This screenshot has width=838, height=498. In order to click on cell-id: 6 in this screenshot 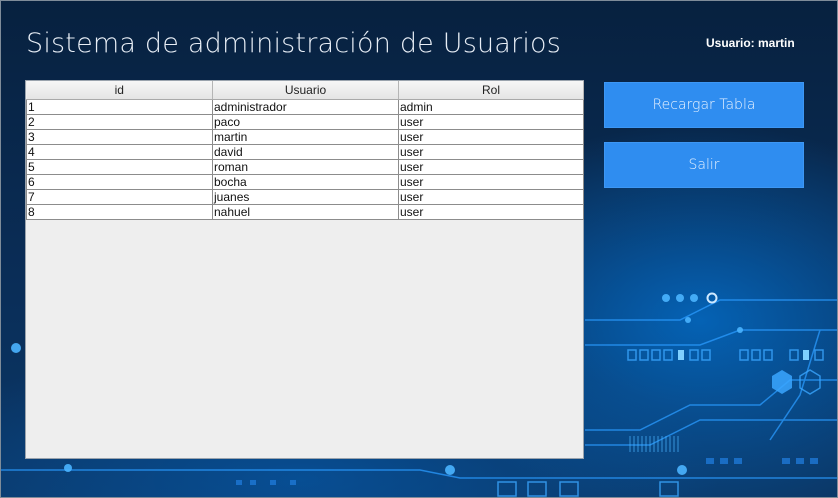, I will do `click(119, 182)`.